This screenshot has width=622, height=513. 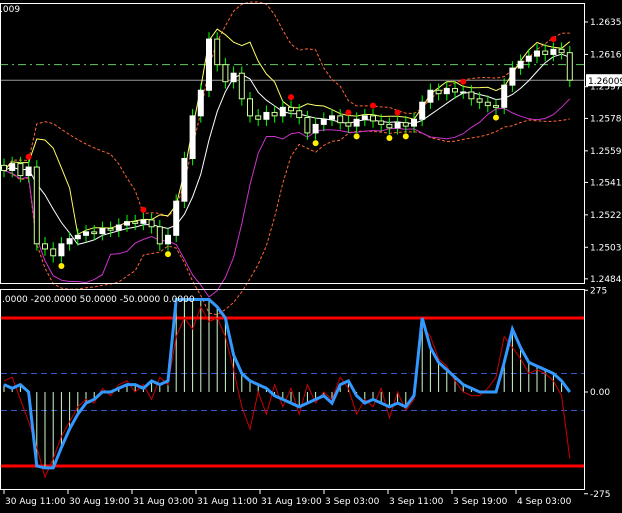 I want to click on time-tick-label: 30 Aug 11:00, so click(x=35, y=502).